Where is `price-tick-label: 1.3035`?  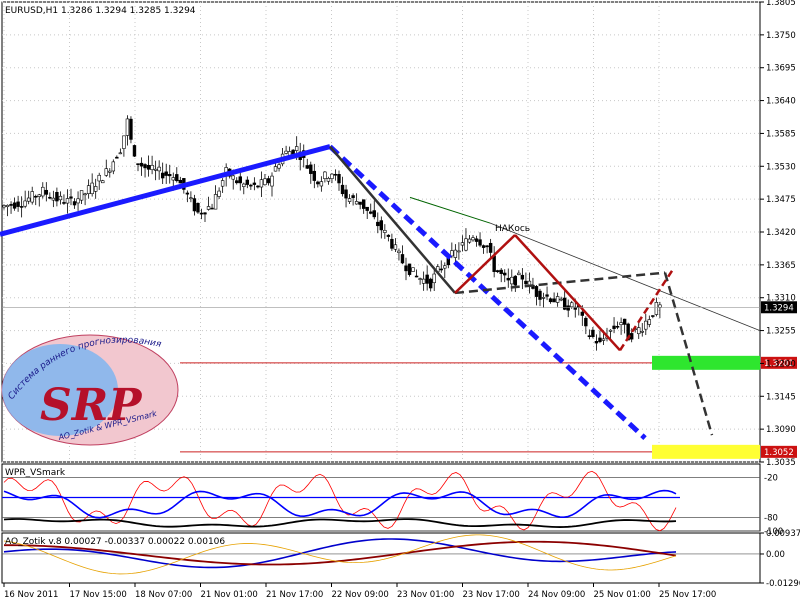 price-tick-label: 1.3035 is located at coordinates (781, 463).